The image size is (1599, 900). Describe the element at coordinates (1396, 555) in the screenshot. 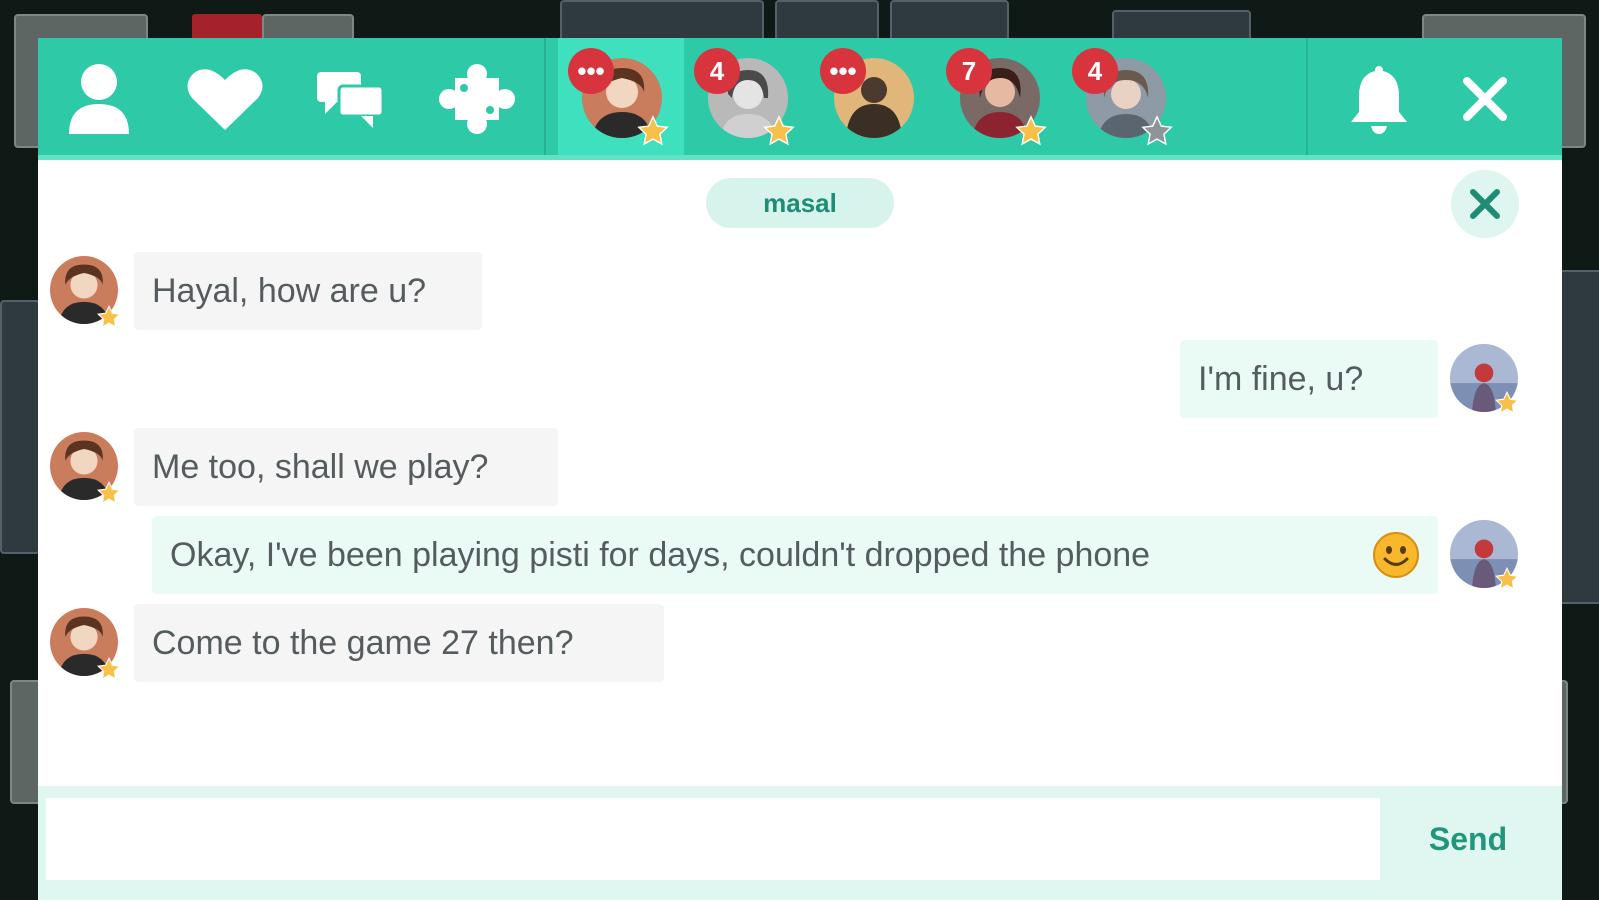

I see `smiley-emoji-icon` at that location.